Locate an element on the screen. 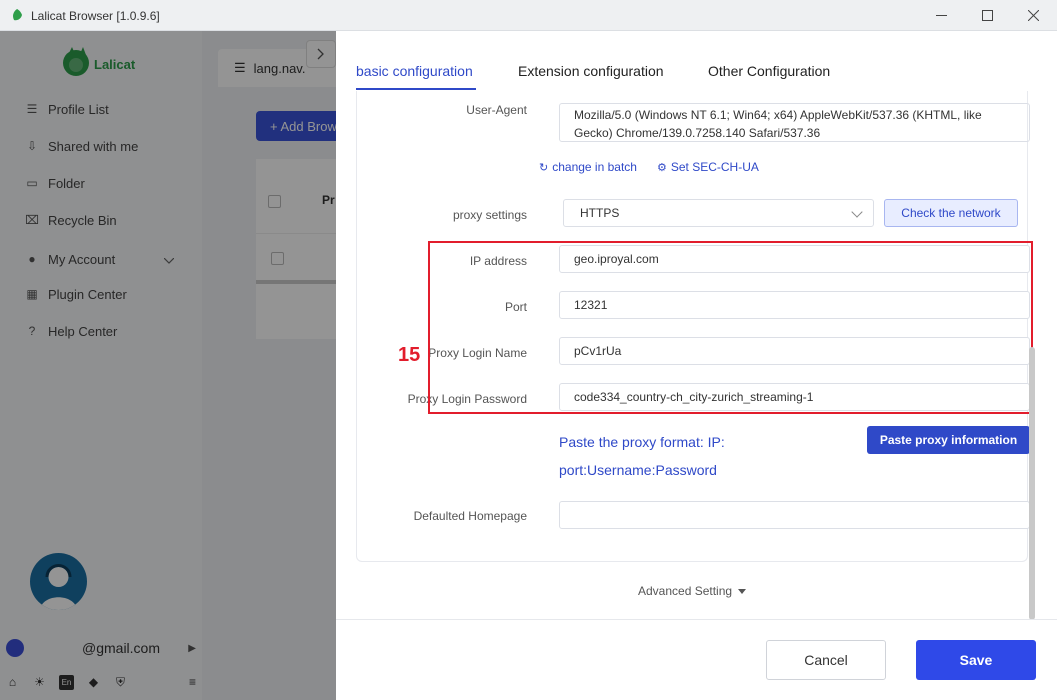 This screenshot has height=700, width=1057. set-sec-ch-ua-link: ⚙ Set SEC-CH-UA is located at coordinates (708, 167).